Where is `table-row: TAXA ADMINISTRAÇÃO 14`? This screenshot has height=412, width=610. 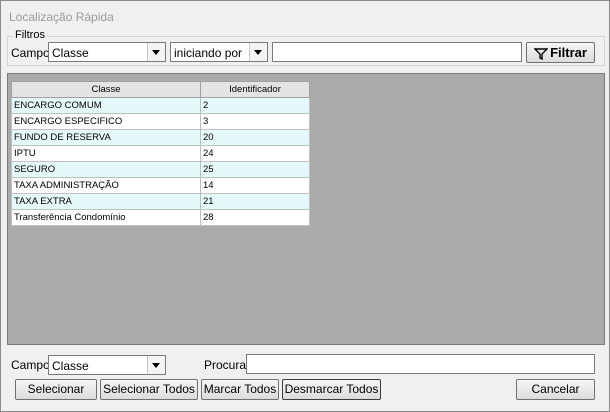 table-row: TAXA ADMINISTRAÇÃO 14 is located at coordinates (160, 185).